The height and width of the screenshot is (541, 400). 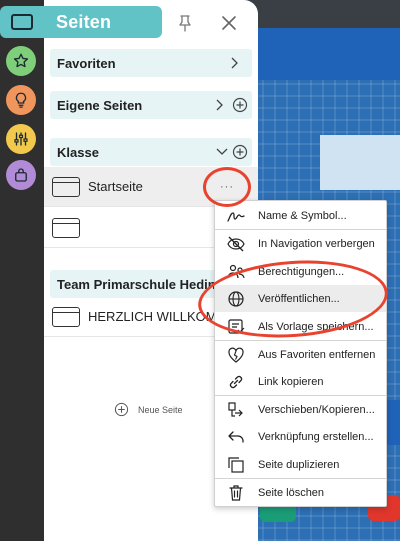 I want to click on panel-header: Seiten, so click(x=129, y=23).